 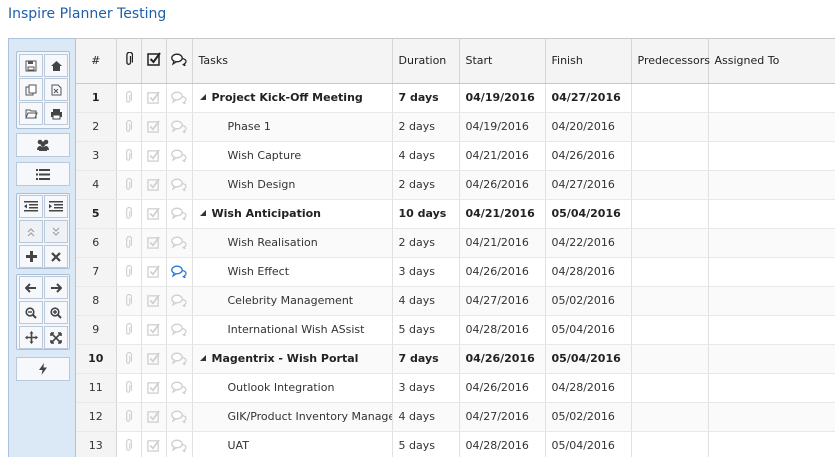 I want to click on column-header-complete, so click(x=154, y=61).